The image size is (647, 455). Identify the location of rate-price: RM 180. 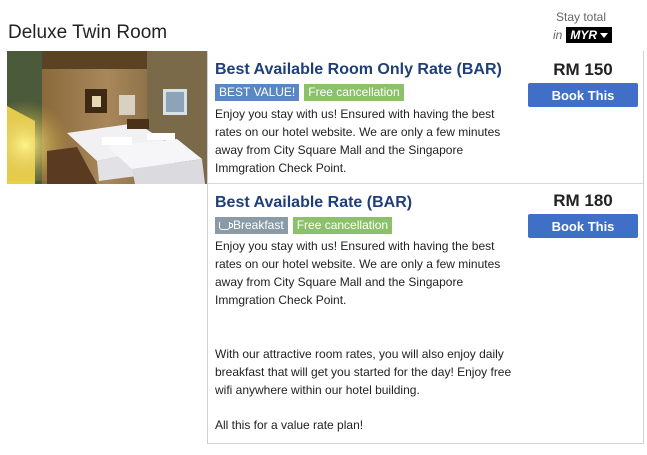
(583, 200).